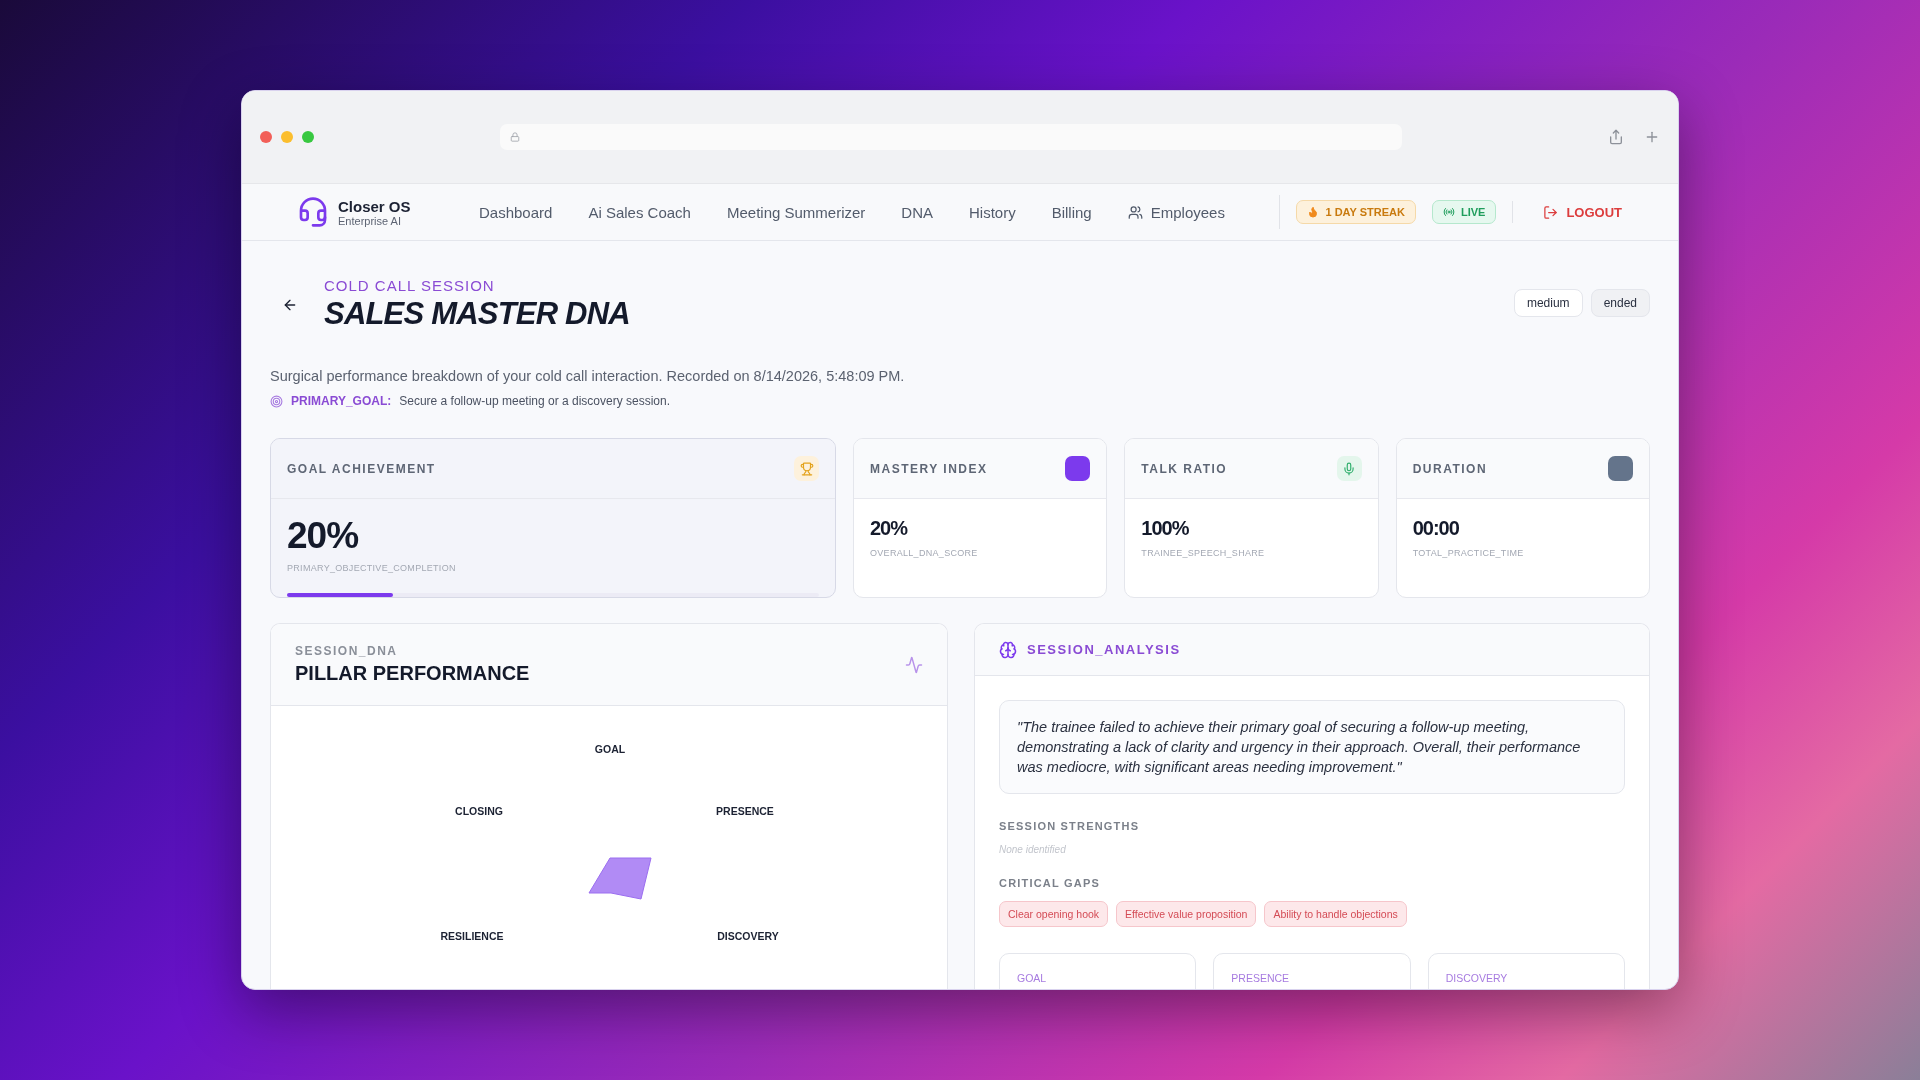  Describe the element at coordinates (1582, 212) in the screenshot. I see `logout-button: LOGOUT` at that location.